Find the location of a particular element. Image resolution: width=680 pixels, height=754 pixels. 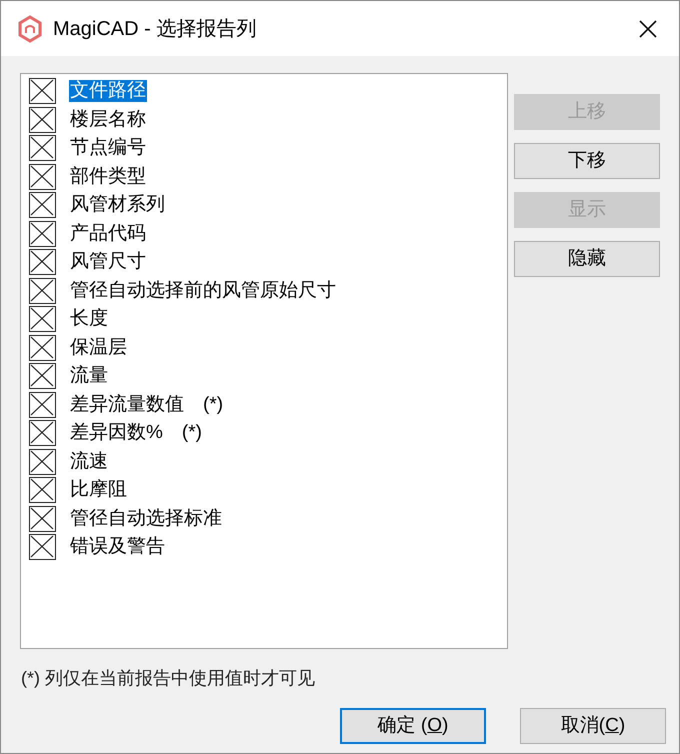

list-item: 比摩阻 is located at coordinates (98, 490).